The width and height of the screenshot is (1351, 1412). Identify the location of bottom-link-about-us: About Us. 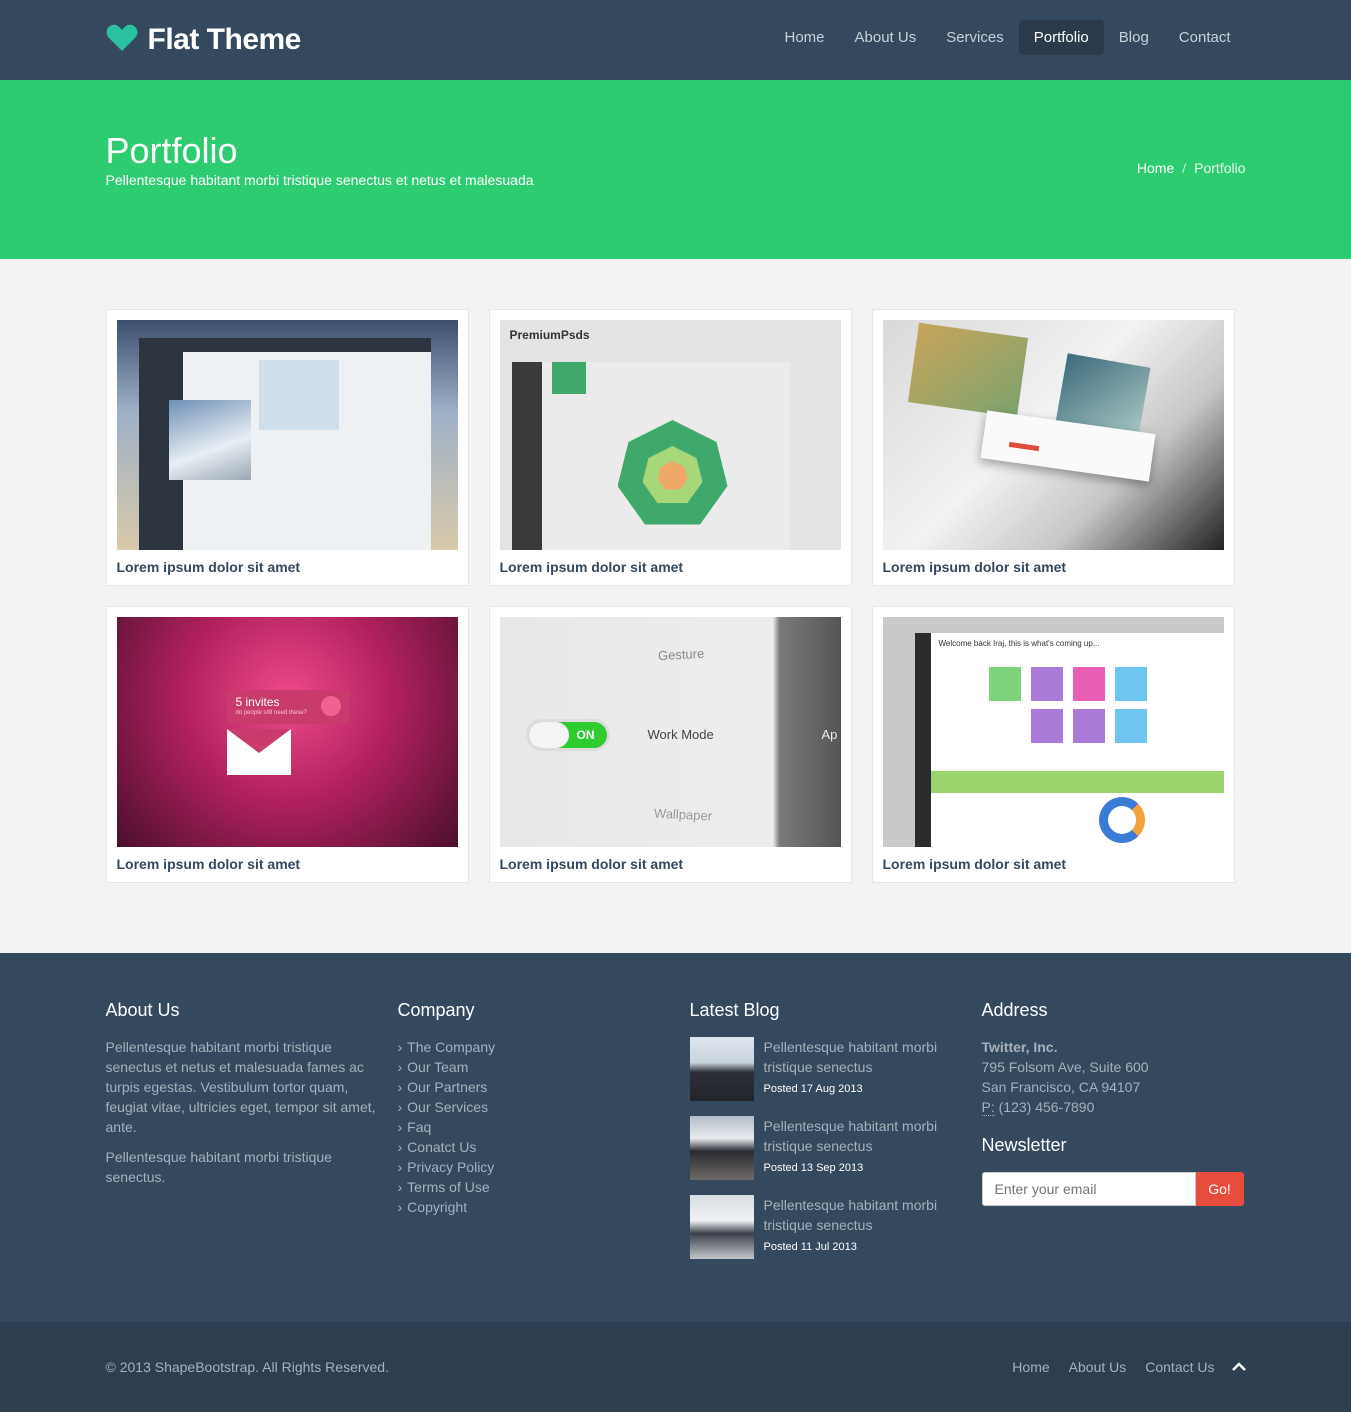
(1098, 1367).